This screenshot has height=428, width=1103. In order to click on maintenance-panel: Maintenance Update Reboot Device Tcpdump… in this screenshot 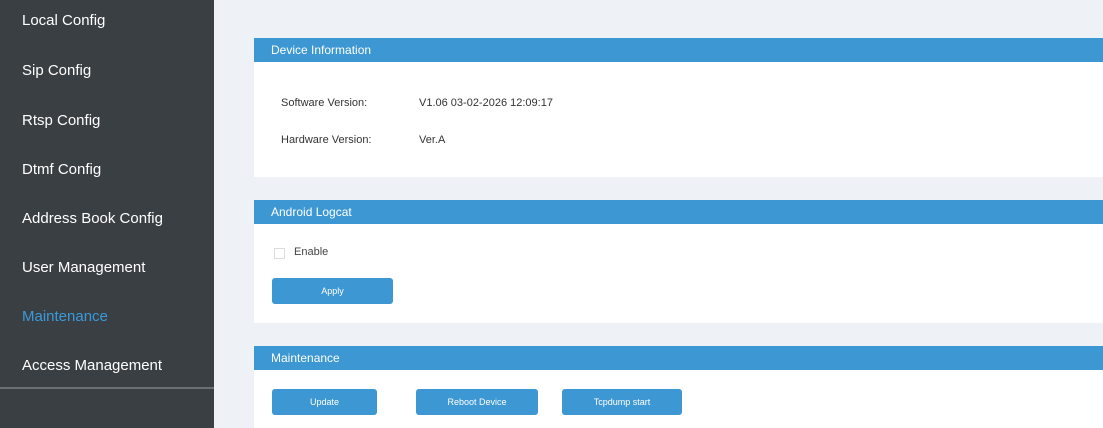, I will do `click(678, 387)`.